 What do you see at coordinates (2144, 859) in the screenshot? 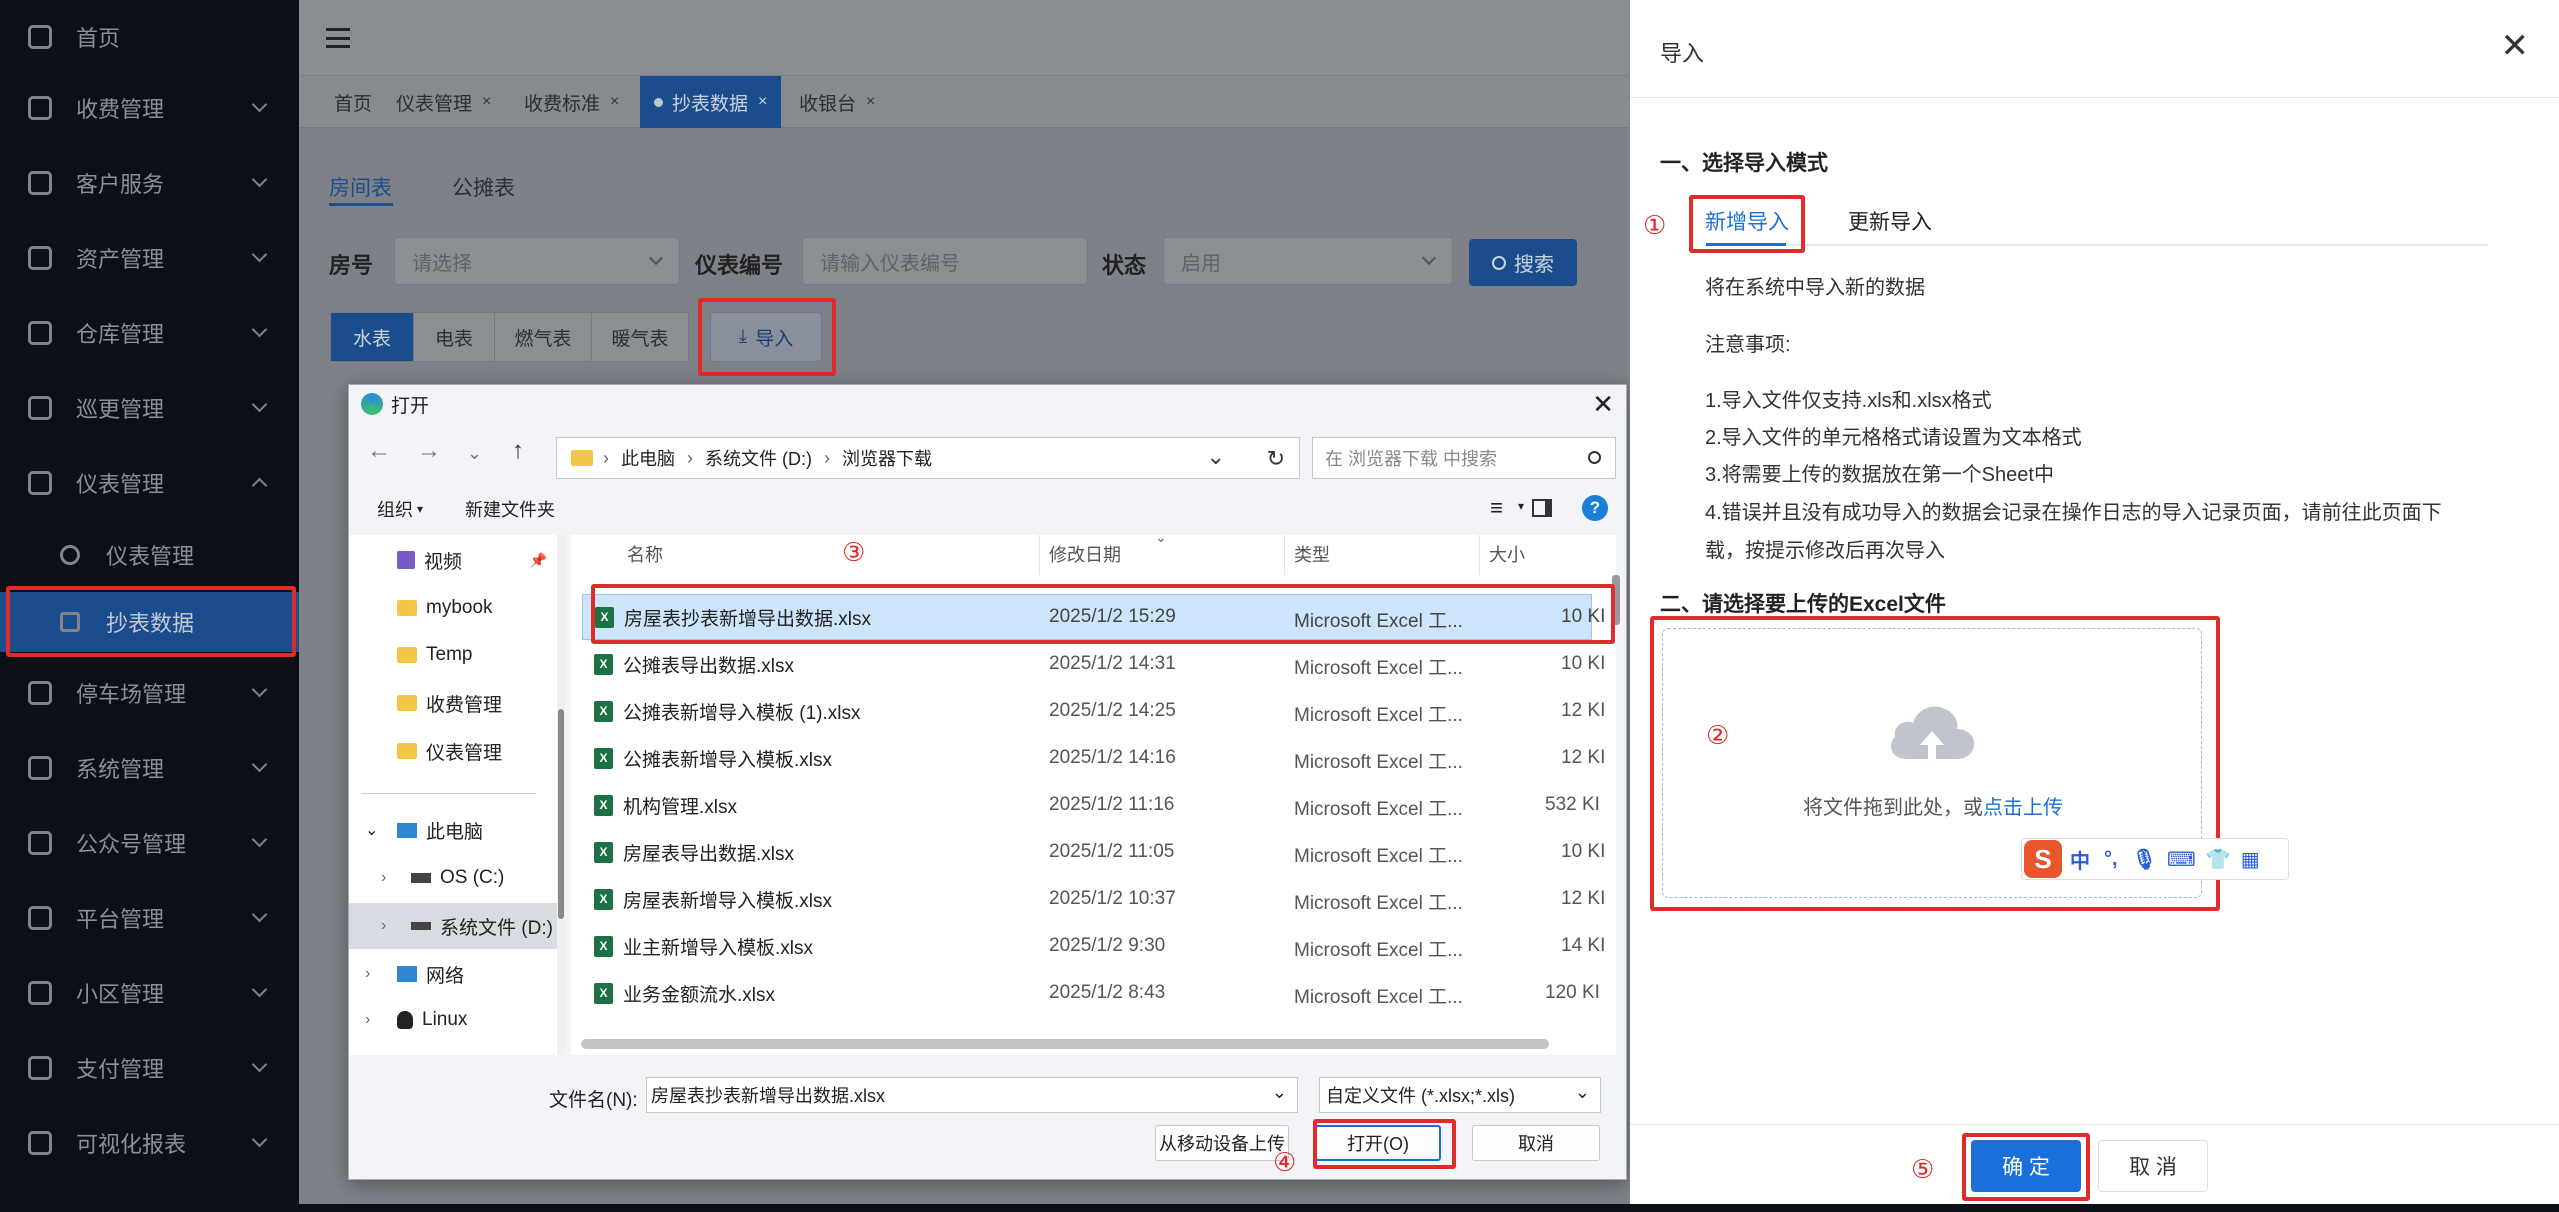
I see `microphone-icon: 🎙` at bounding box center [2144, 859].